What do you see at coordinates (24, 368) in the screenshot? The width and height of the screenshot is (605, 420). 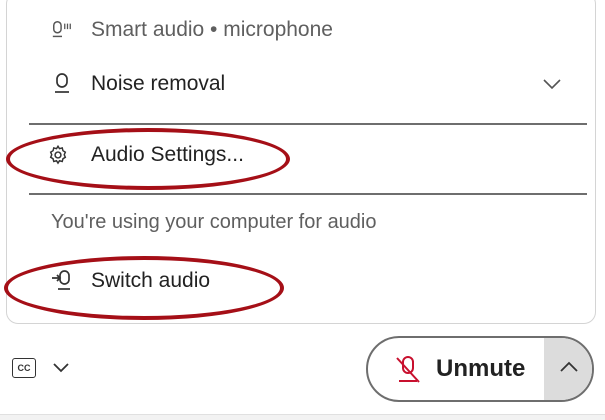 I see `closed-caption-icon: CC` at bounding box center [24, 368].